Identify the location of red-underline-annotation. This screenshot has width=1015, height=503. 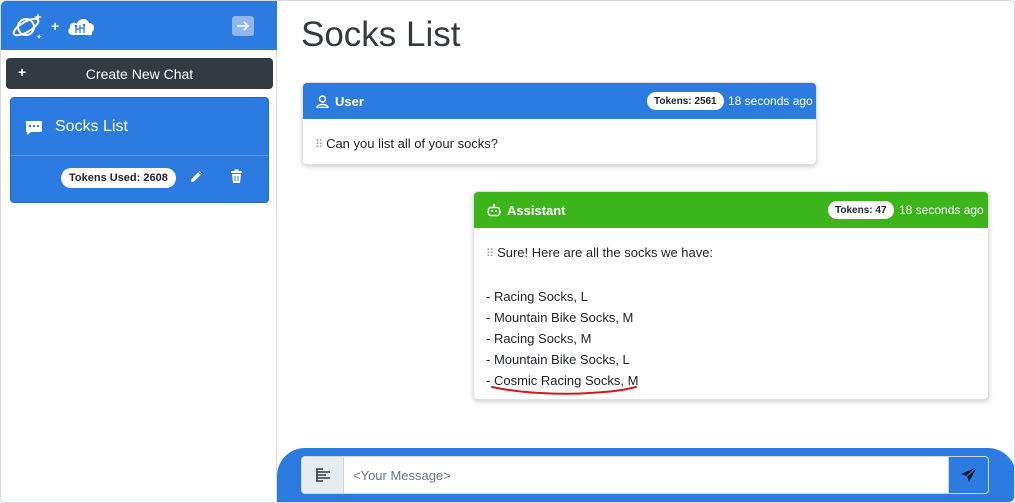
(563, 390).